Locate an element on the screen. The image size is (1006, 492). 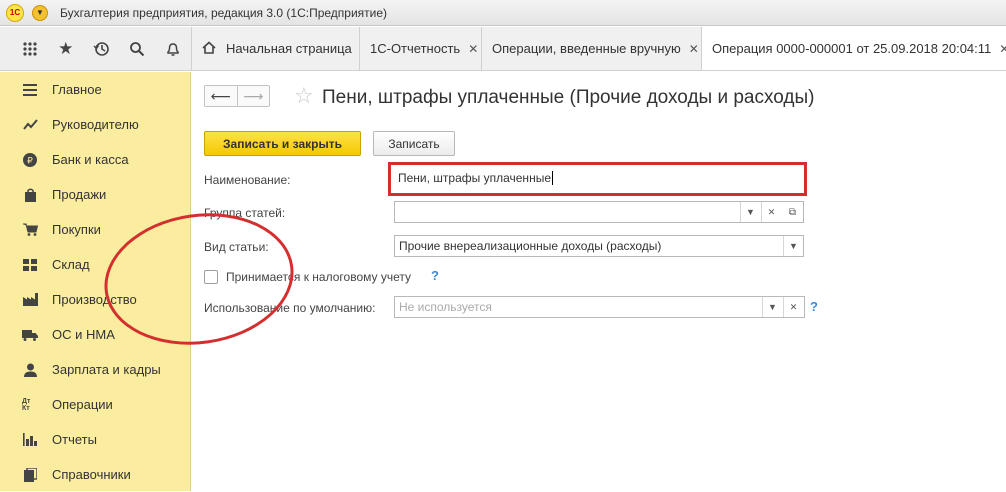
sidebar-item-label: ОС и НМА is located at coordinates (83, 334).